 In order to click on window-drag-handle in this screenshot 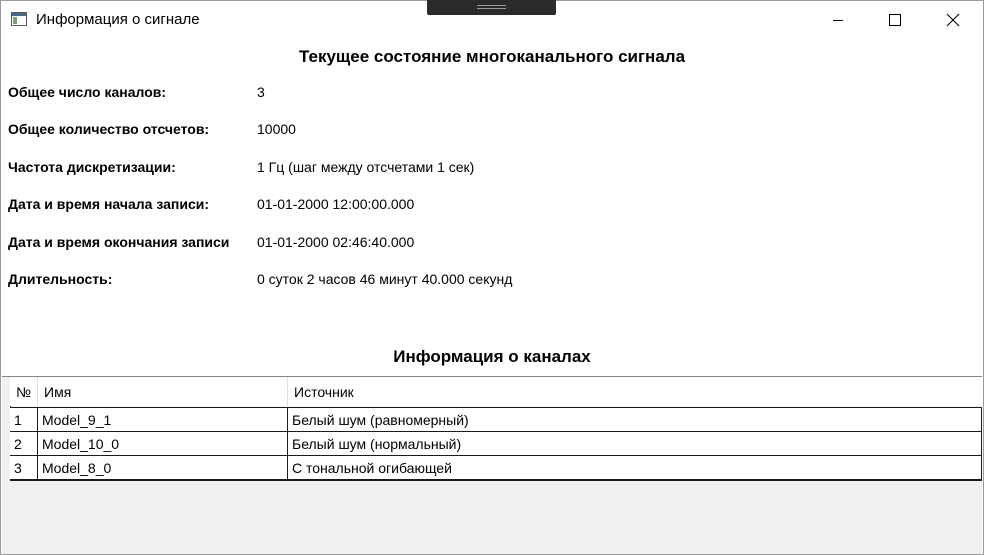, I will do `click(491, 7)`.